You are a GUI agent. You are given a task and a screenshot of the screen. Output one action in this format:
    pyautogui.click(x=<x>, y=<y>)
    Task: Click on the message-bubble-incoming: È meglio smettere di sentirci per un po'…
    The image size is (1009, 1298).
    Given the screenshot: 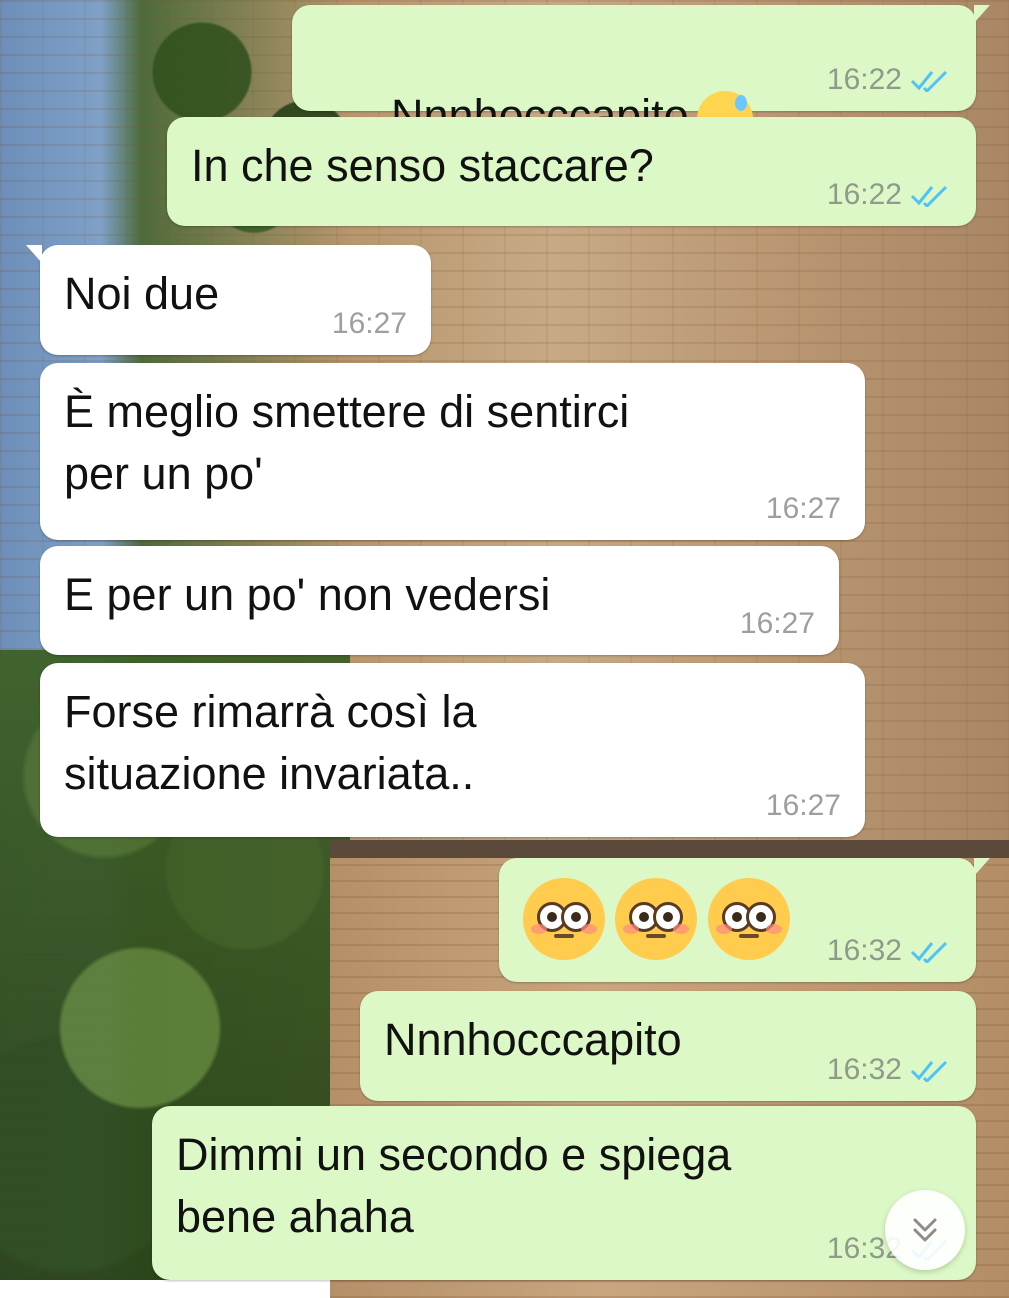 What is the action you would take?
    pyautogui.click(x=452, y=451)
    